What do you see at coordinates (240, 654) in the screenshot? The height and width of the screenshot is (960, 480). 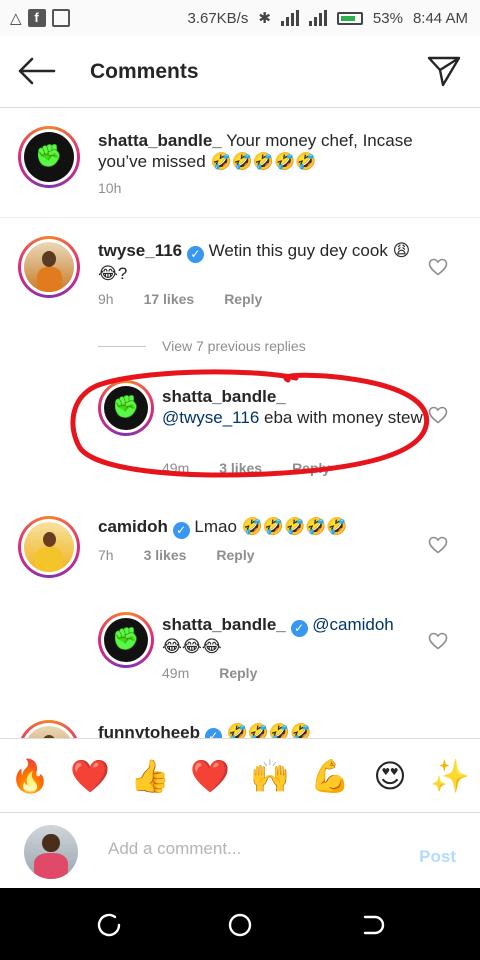 I see `reply-item: shatta_bandle_ ✓ @camidoh 😂😂😂 49m Reply` at bounding box center [240, 654].